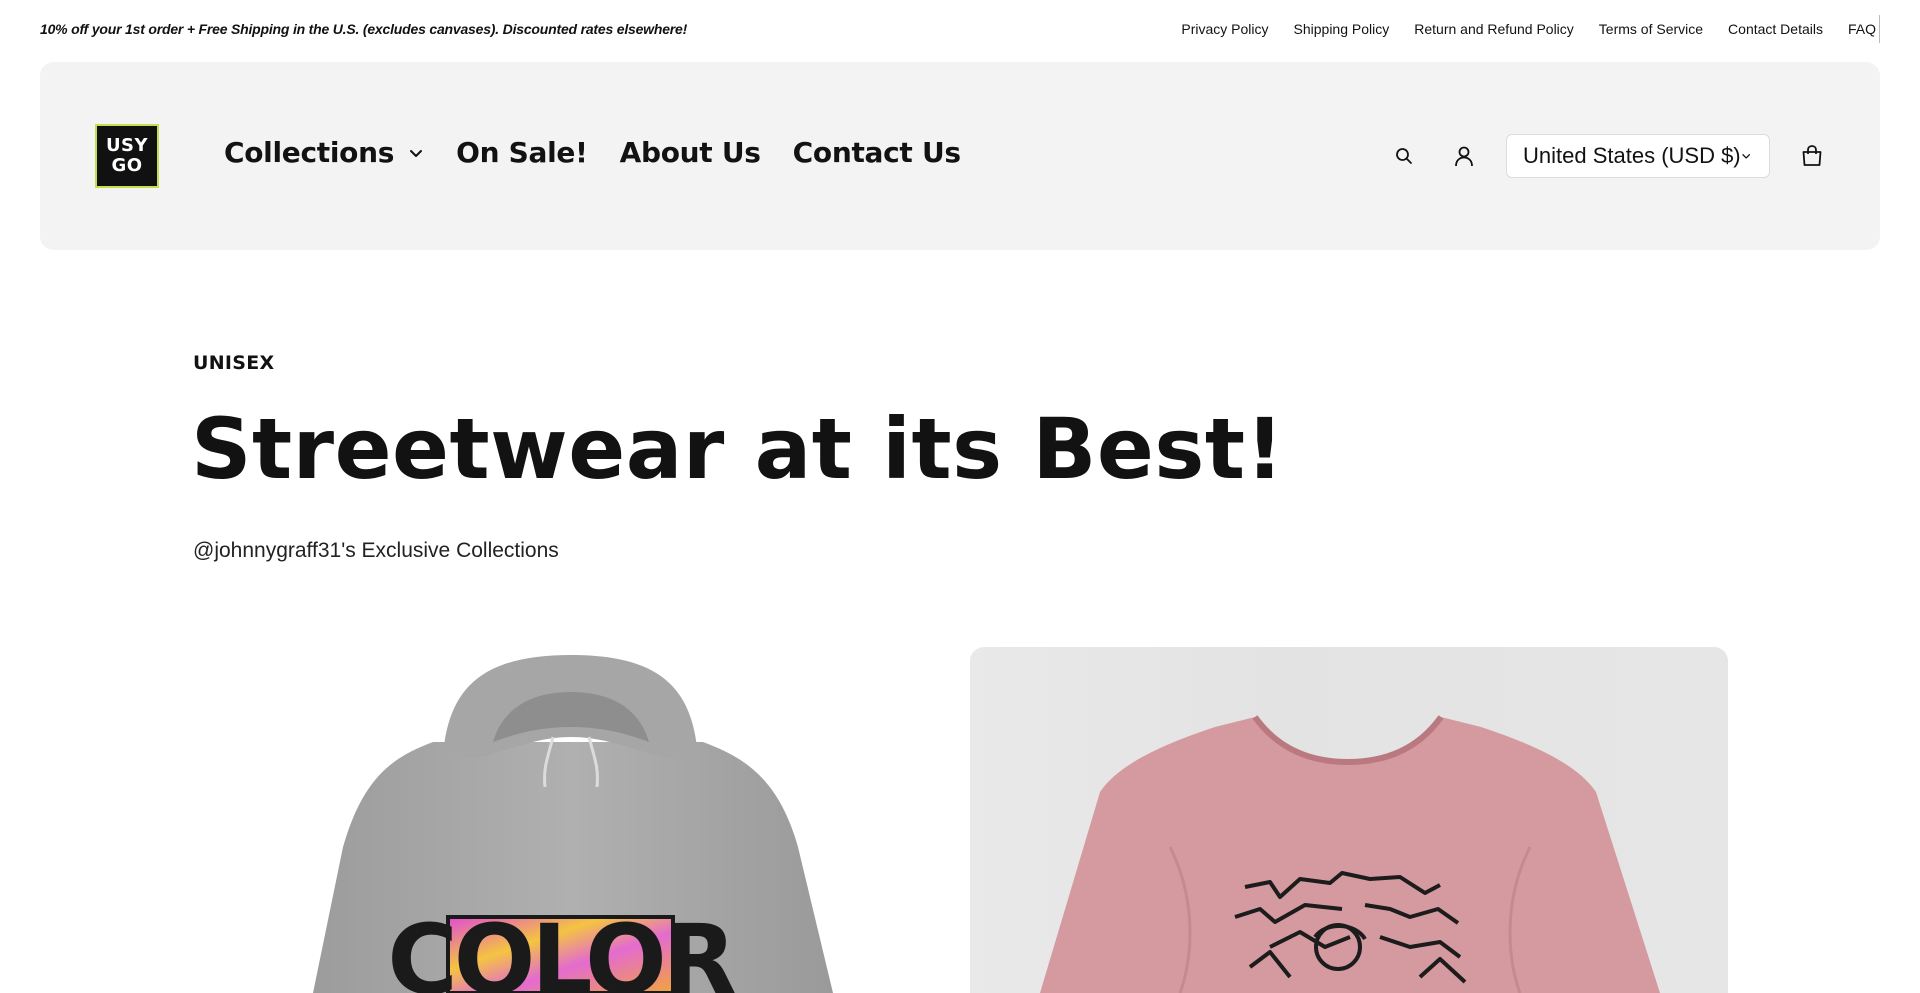 The width and height of the screenshot is (1920, 993). I want to click on shipping-policy-link: Shipping Policy, so click(1342, 29).